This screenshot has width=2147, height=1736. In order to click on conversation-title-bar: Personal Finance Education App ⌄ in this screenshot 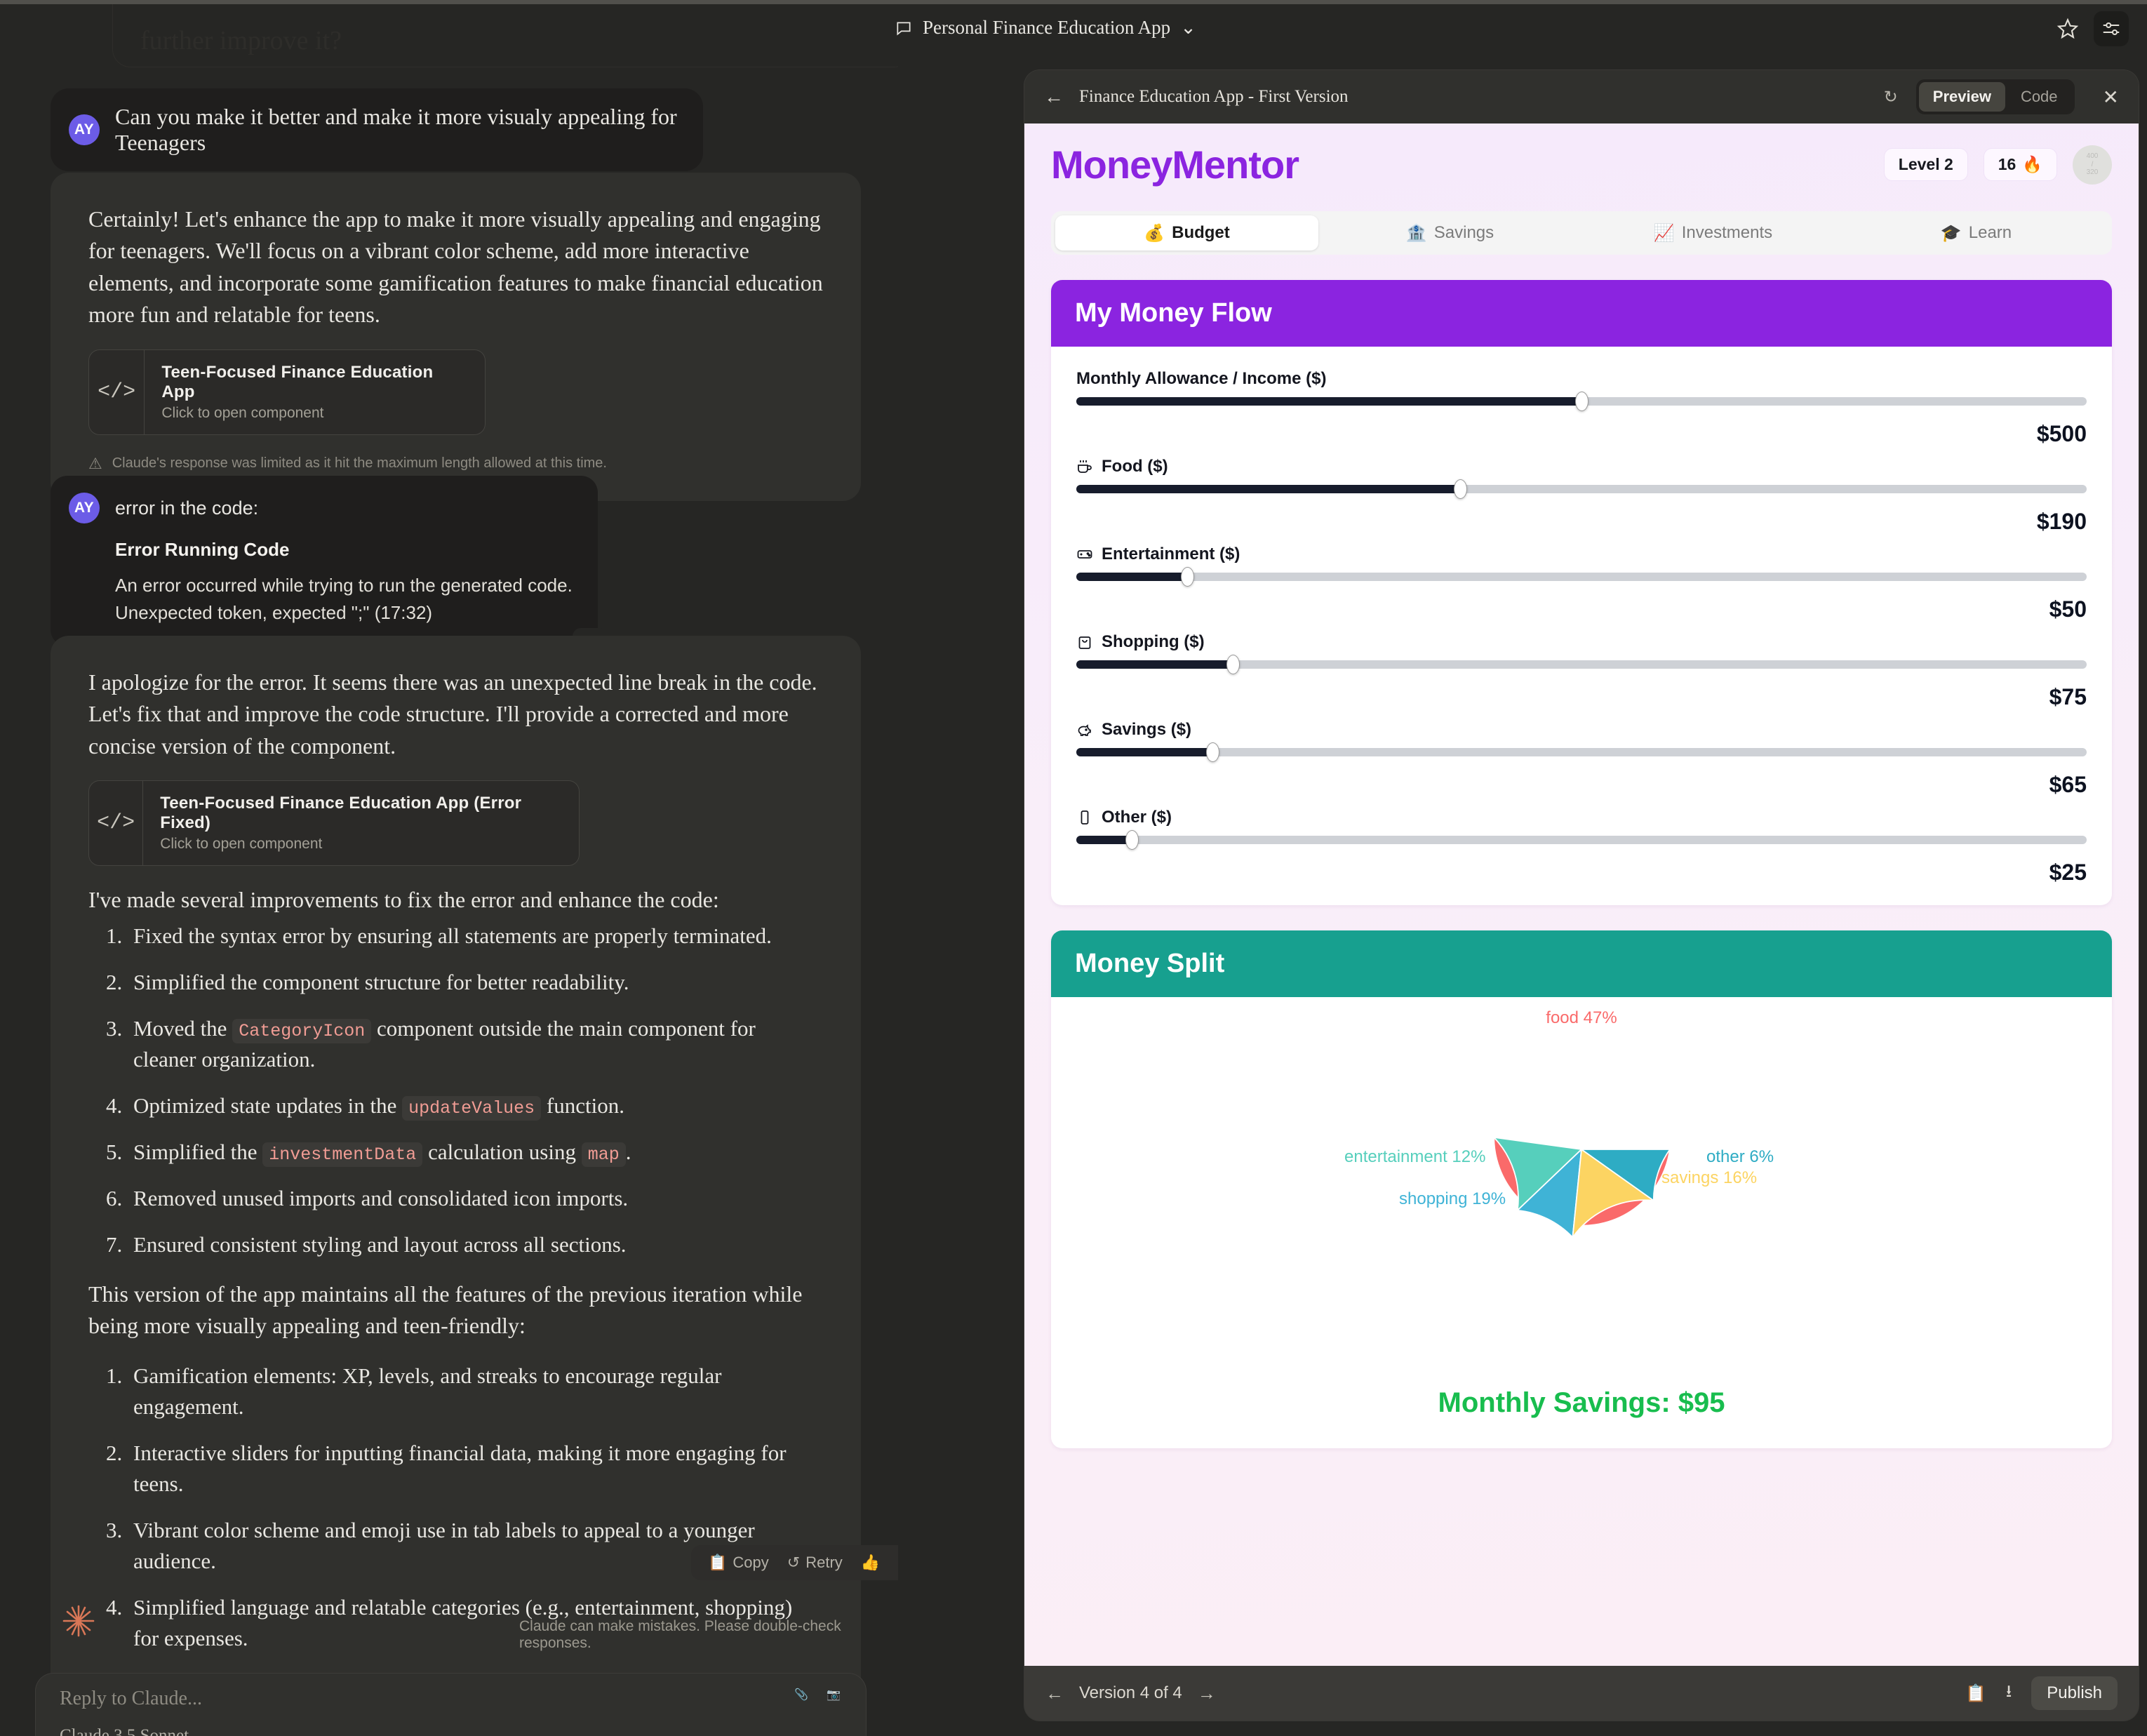, I will do `click(1045, 28)`.